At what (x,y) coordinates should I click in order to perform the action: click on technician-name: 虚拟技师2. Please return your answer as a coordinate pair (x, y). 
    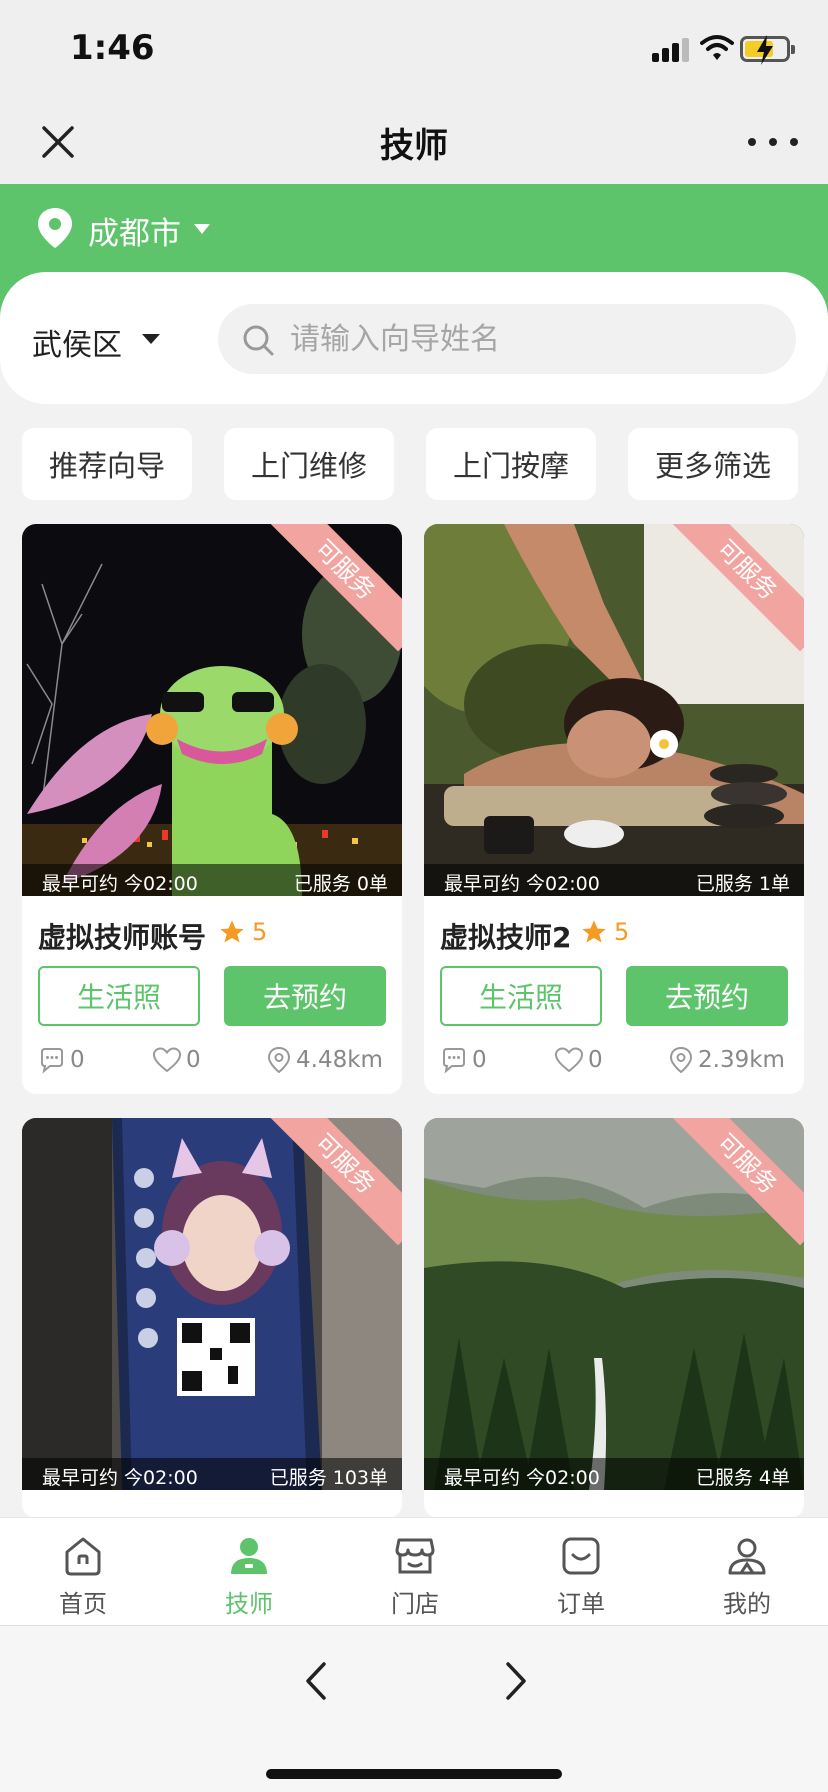
    Looking at the image, I should click on (506, 937).